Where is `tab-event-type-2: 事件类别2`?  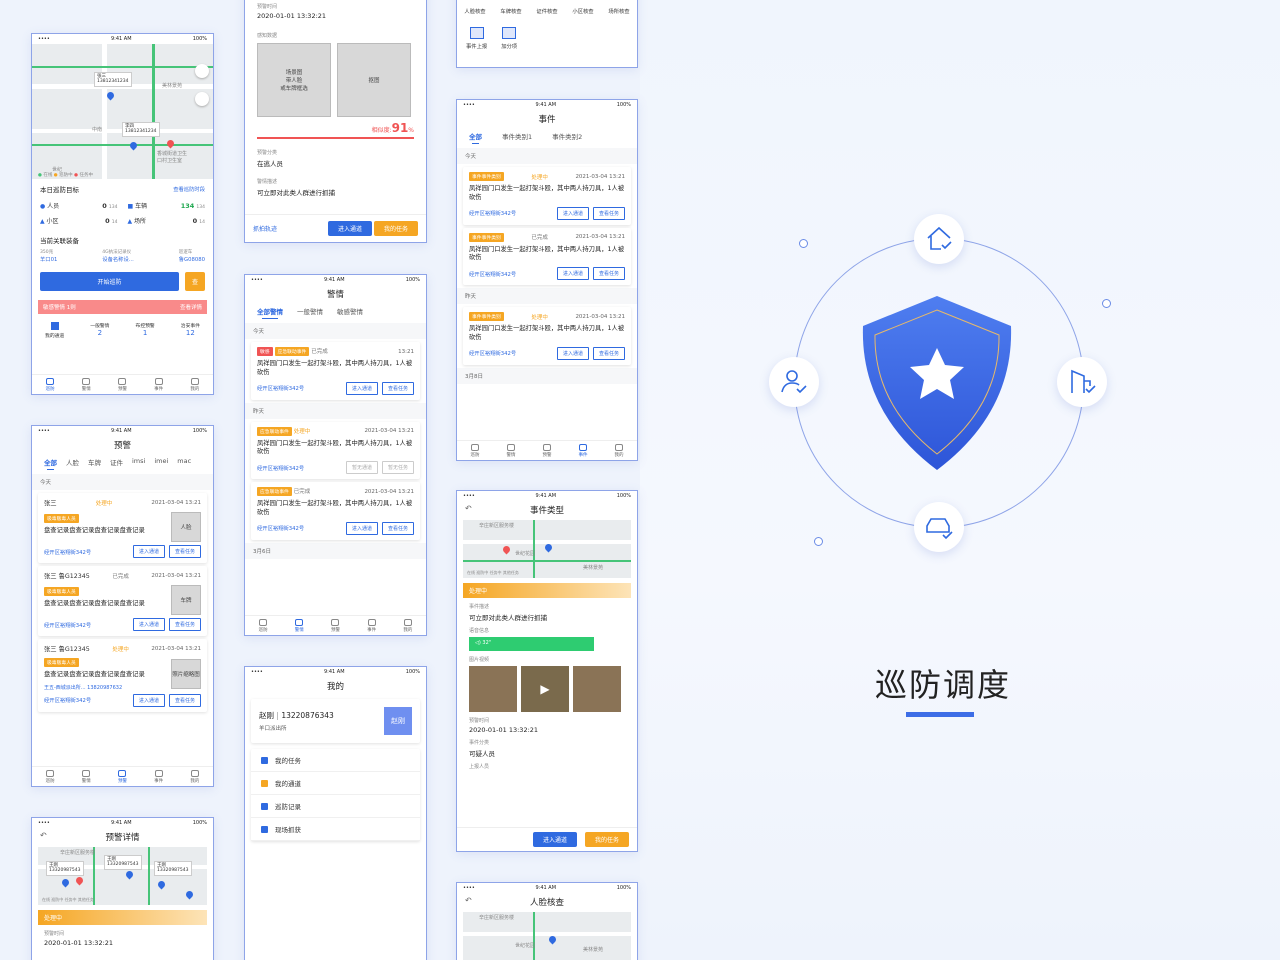
tab-event-type-2: 事件类别2 is located at coordinates (567, 136).